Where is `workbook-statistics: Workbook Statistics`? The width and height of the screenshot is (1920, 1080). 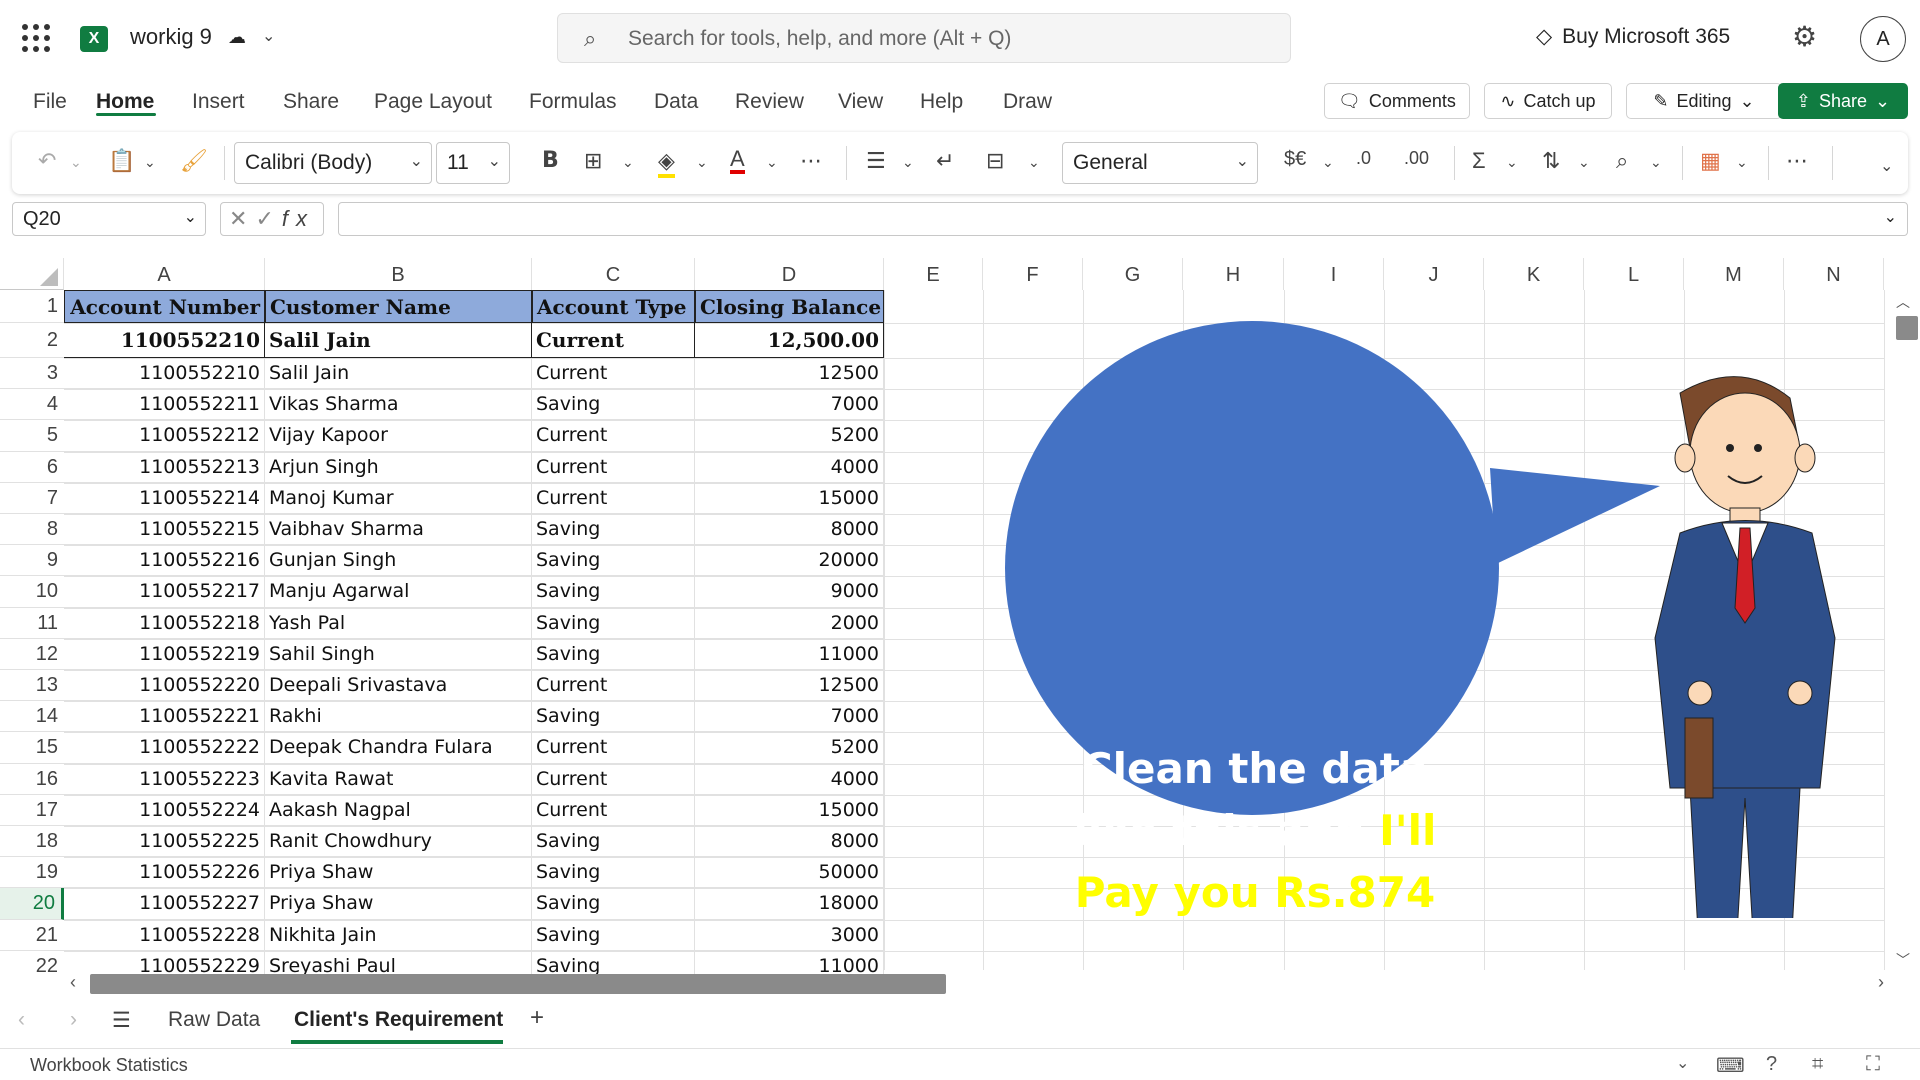
workbook-statistics: Workbook Statistics is located at coordinates (109, 1065).